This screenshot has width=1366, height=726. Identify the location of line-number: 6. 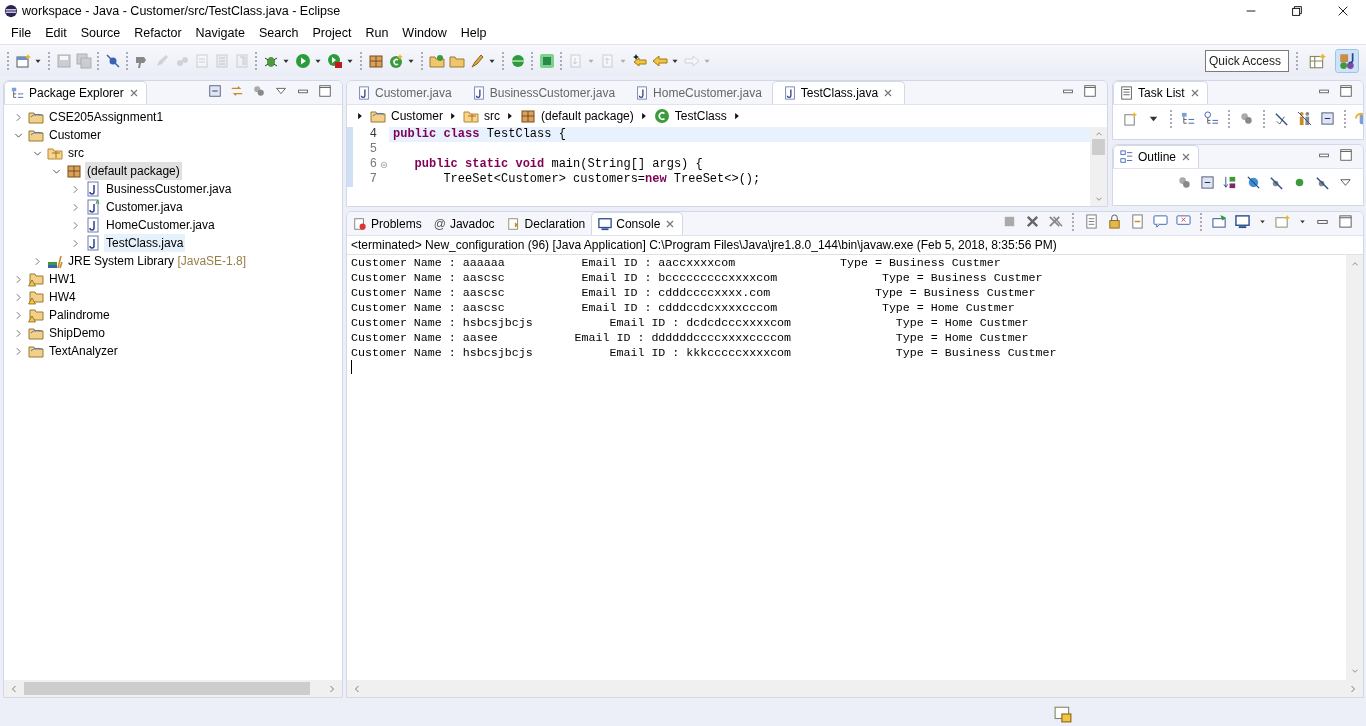
(373, 164).